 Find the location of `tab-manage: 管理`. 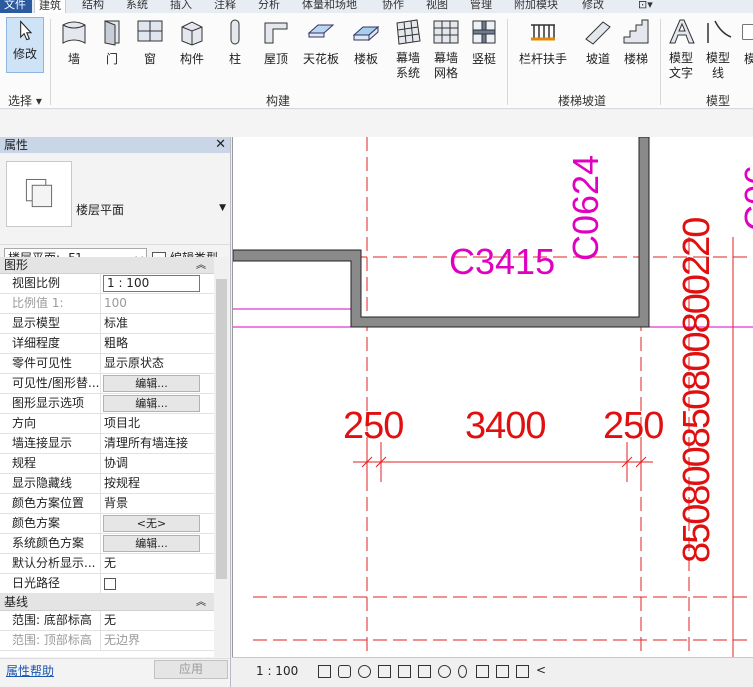

tab-manage: 管理 is located at coordinates (481, 6).